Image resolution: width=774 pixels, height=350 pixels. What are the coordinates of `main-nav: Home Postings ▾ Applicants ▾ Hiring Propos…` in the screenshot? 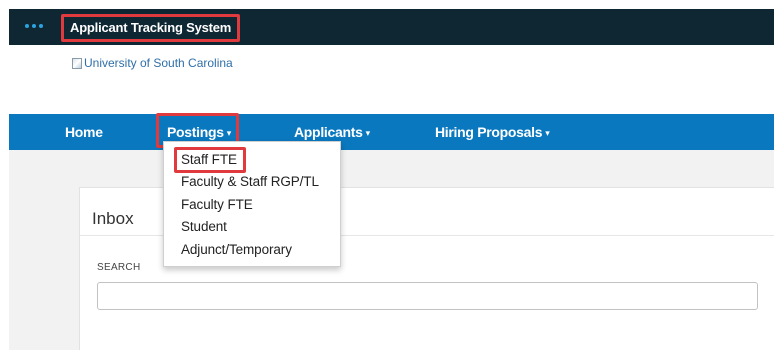 It's located at (391, 132).